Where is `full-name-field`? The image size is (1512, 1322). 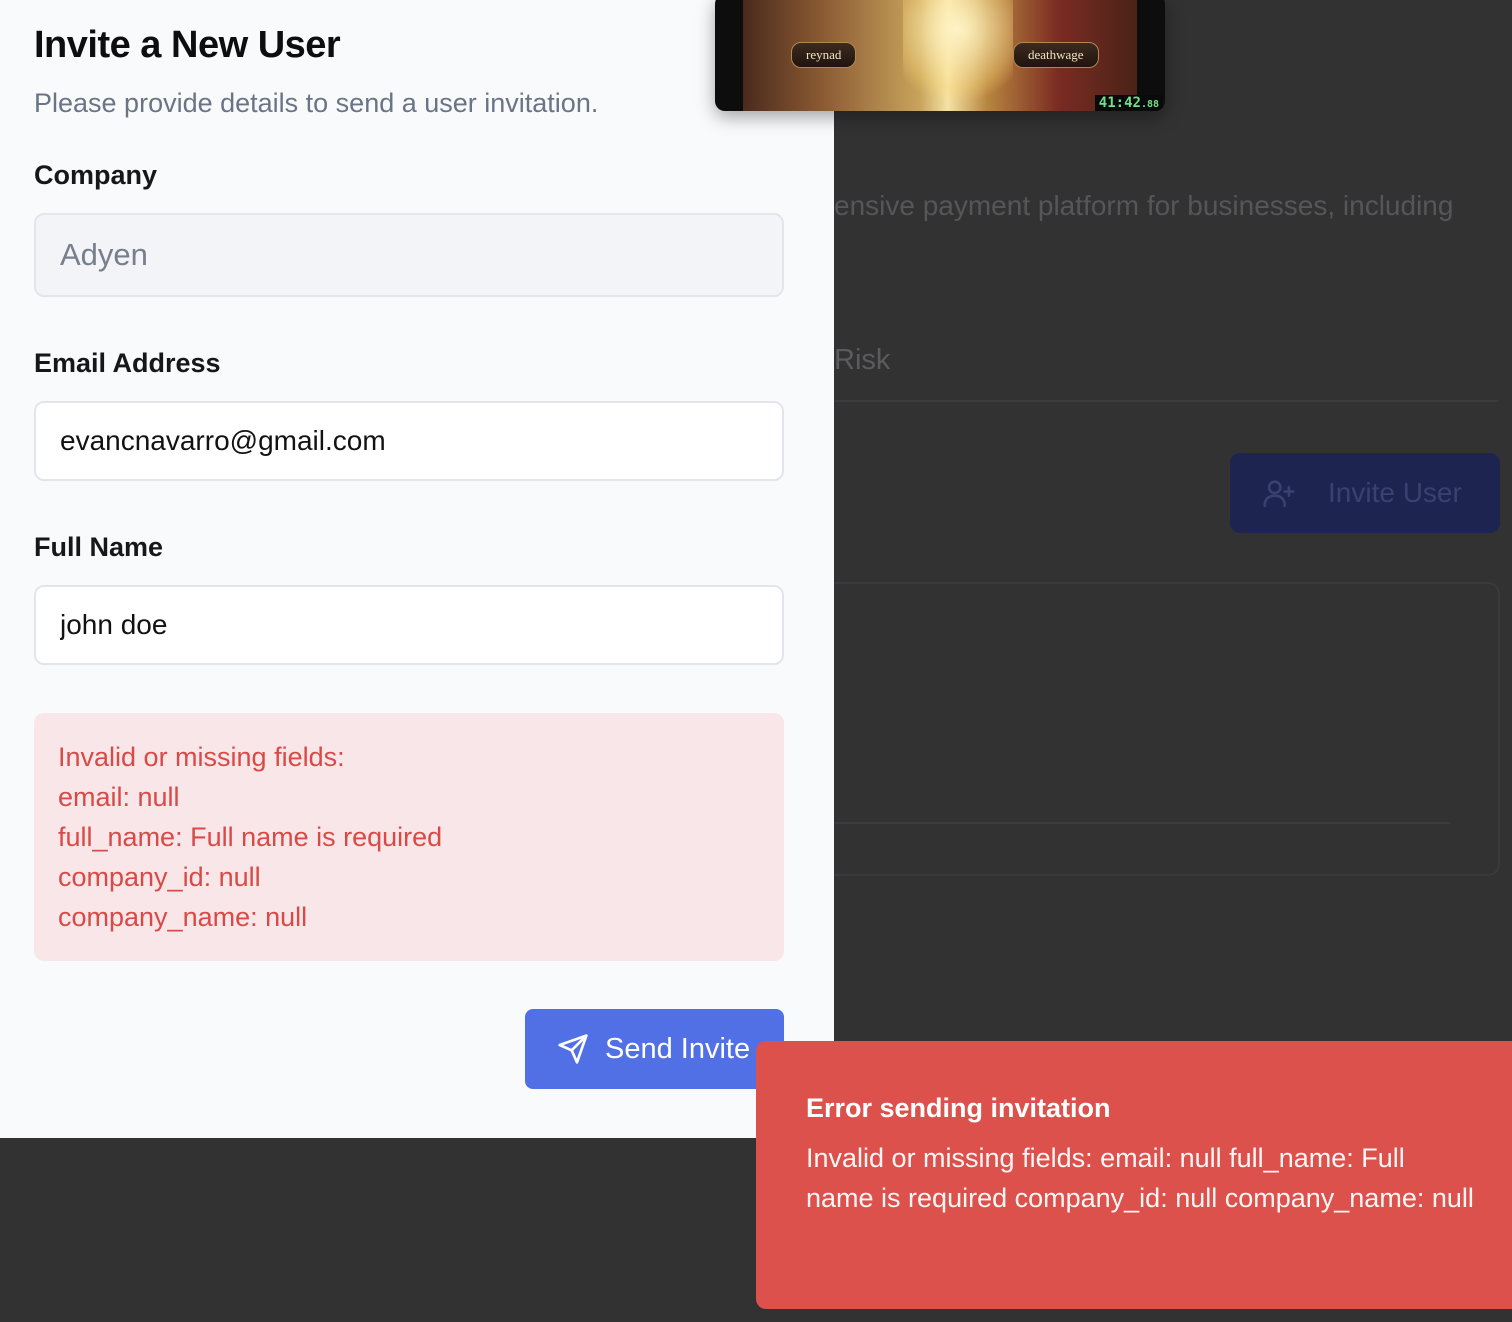 full-name-field is located at coordinates (409, 625).